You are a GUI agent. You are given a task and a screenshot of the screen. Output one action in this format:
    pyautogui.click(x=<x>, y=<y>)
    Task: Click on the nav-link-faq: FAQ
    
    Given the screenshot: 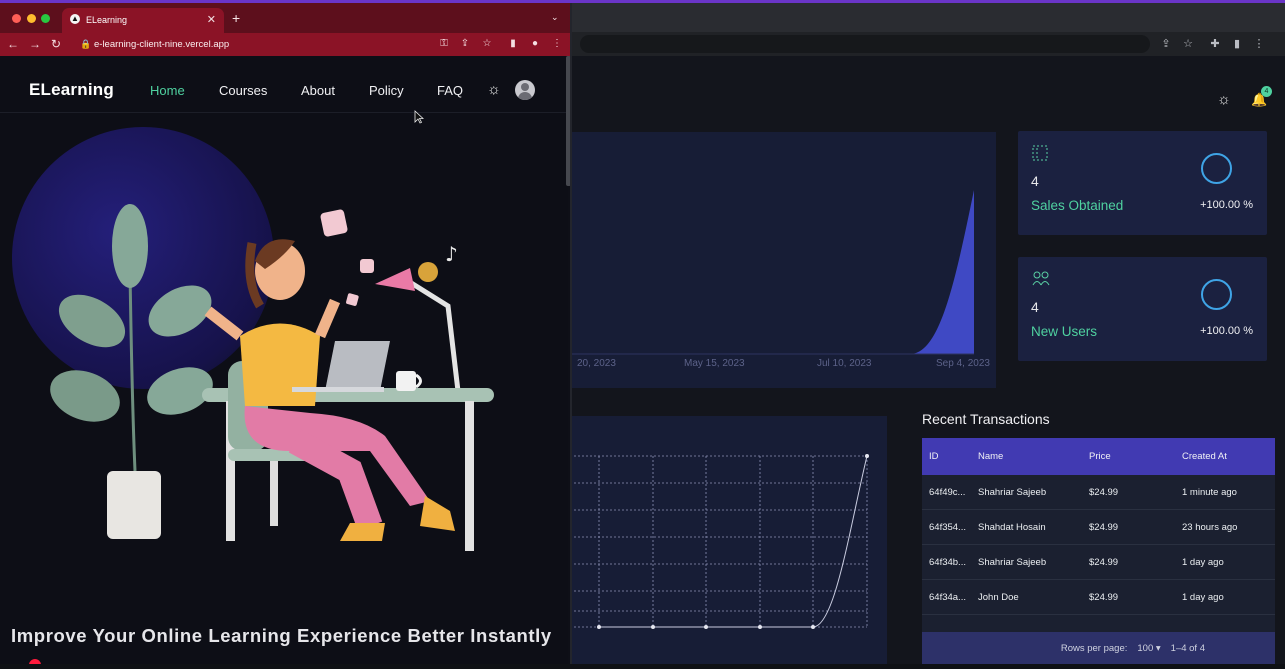 What is the action you would take?
    pyautogui.click(x=450, y=90)
    